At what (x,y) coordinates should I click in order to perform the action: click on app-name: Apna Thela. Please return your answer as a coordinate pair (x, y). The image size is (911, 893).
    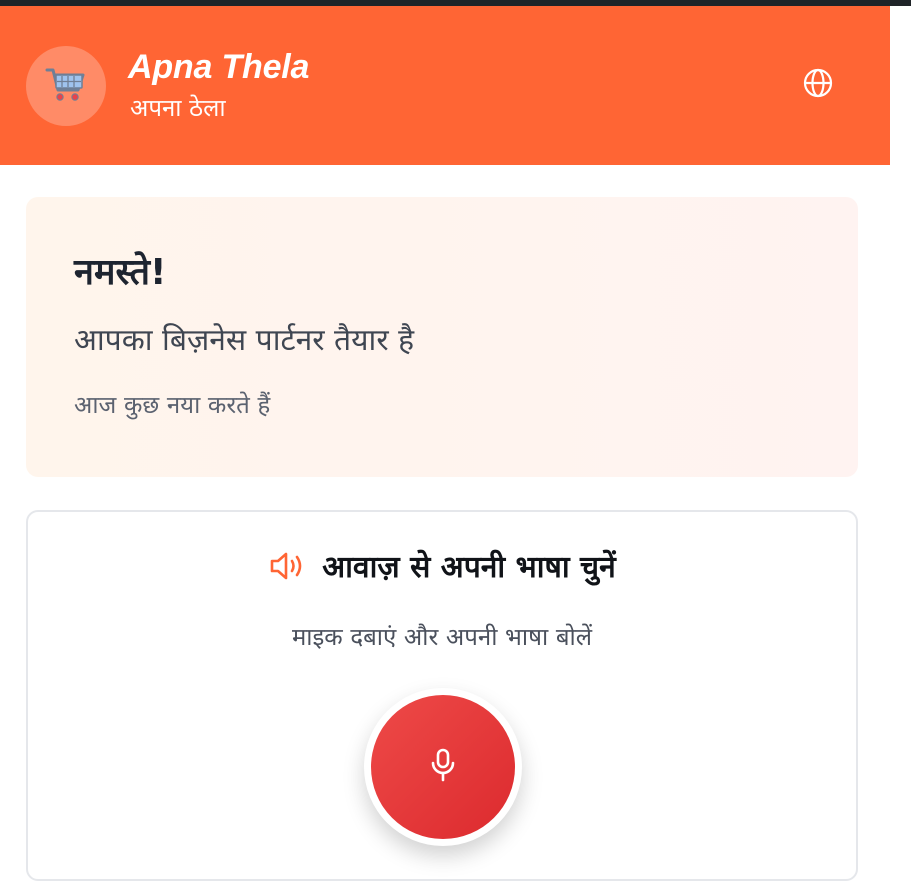
    Looking at the image, I should click on (219, 66).